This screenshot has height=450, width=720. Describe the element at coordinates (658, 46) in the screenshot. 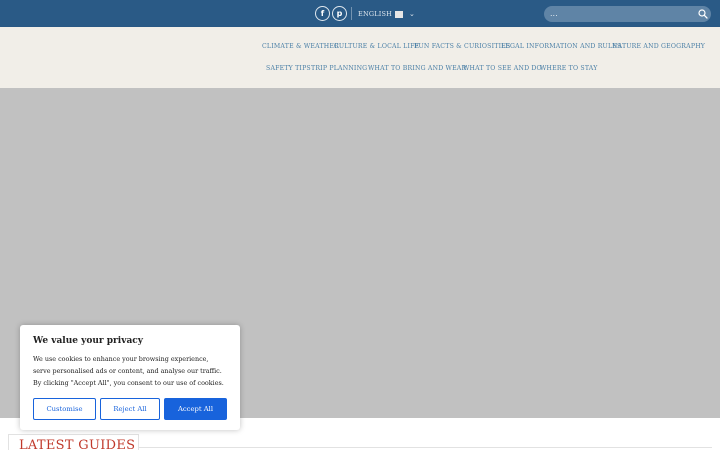

I see `nav-nature-geography: NATURE AND GEOGRAPHY` at that location.